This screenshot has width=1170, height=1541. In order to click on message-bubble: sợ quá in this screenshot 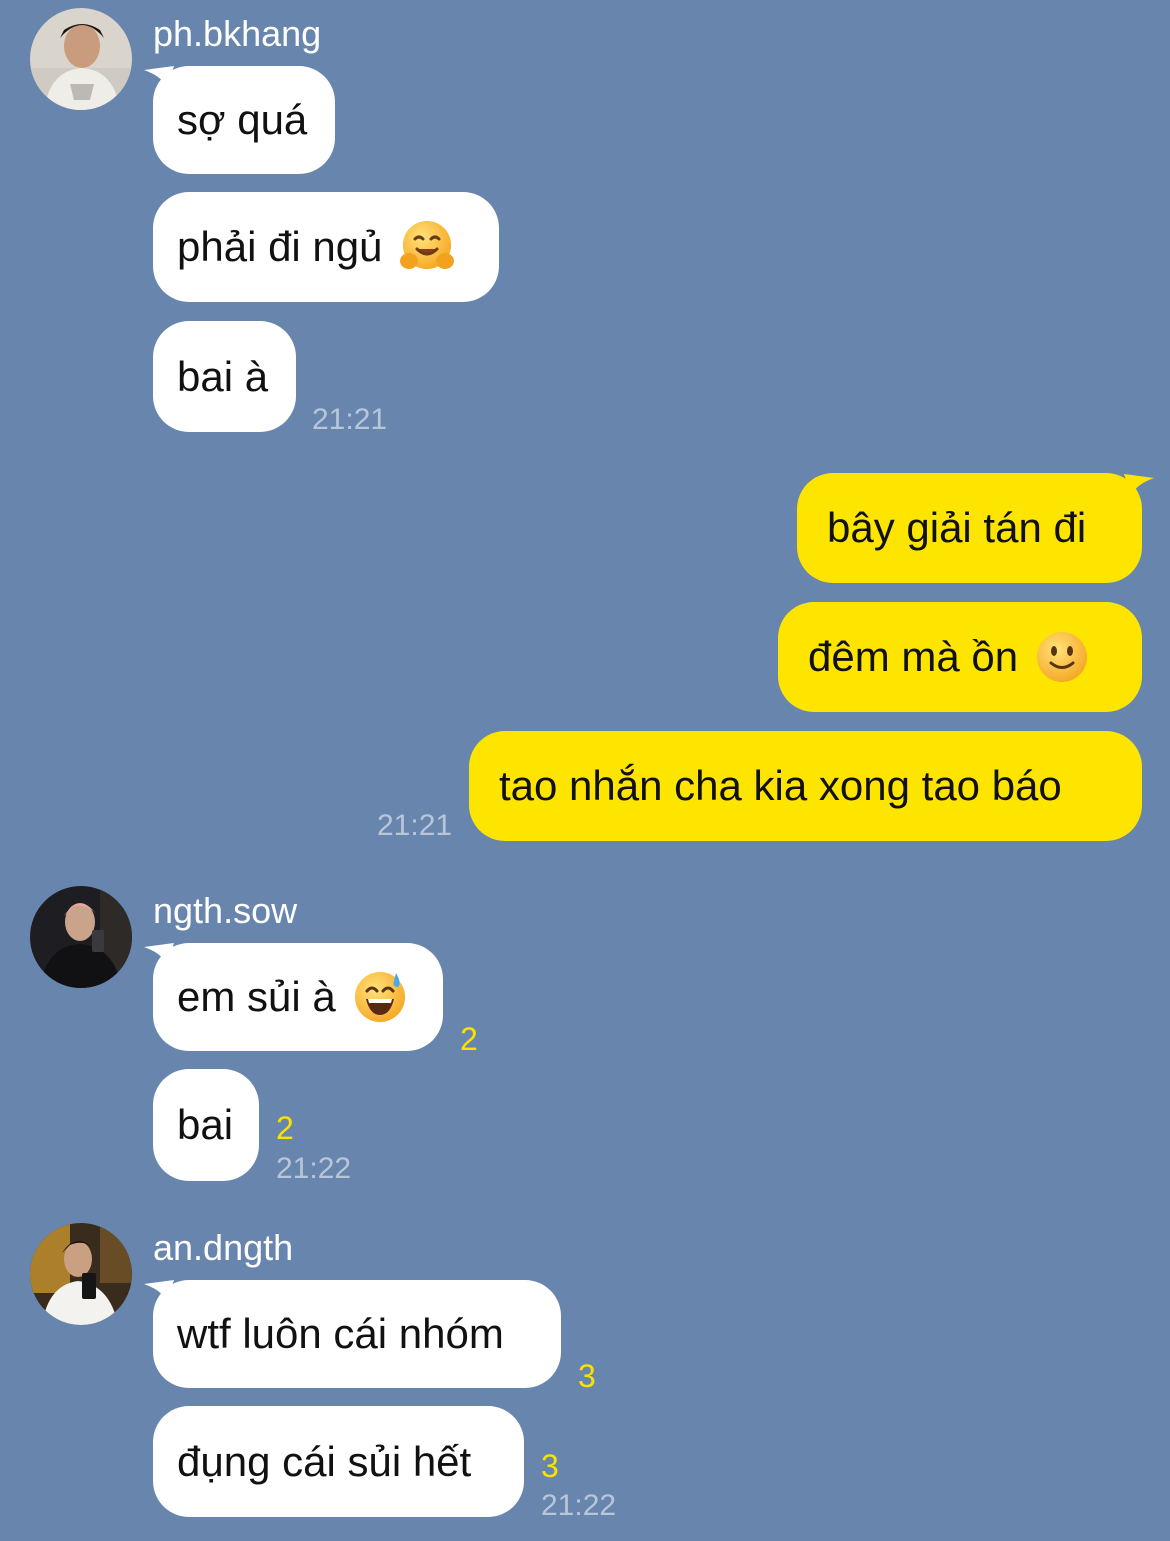, I will do `click(244, 120)`.